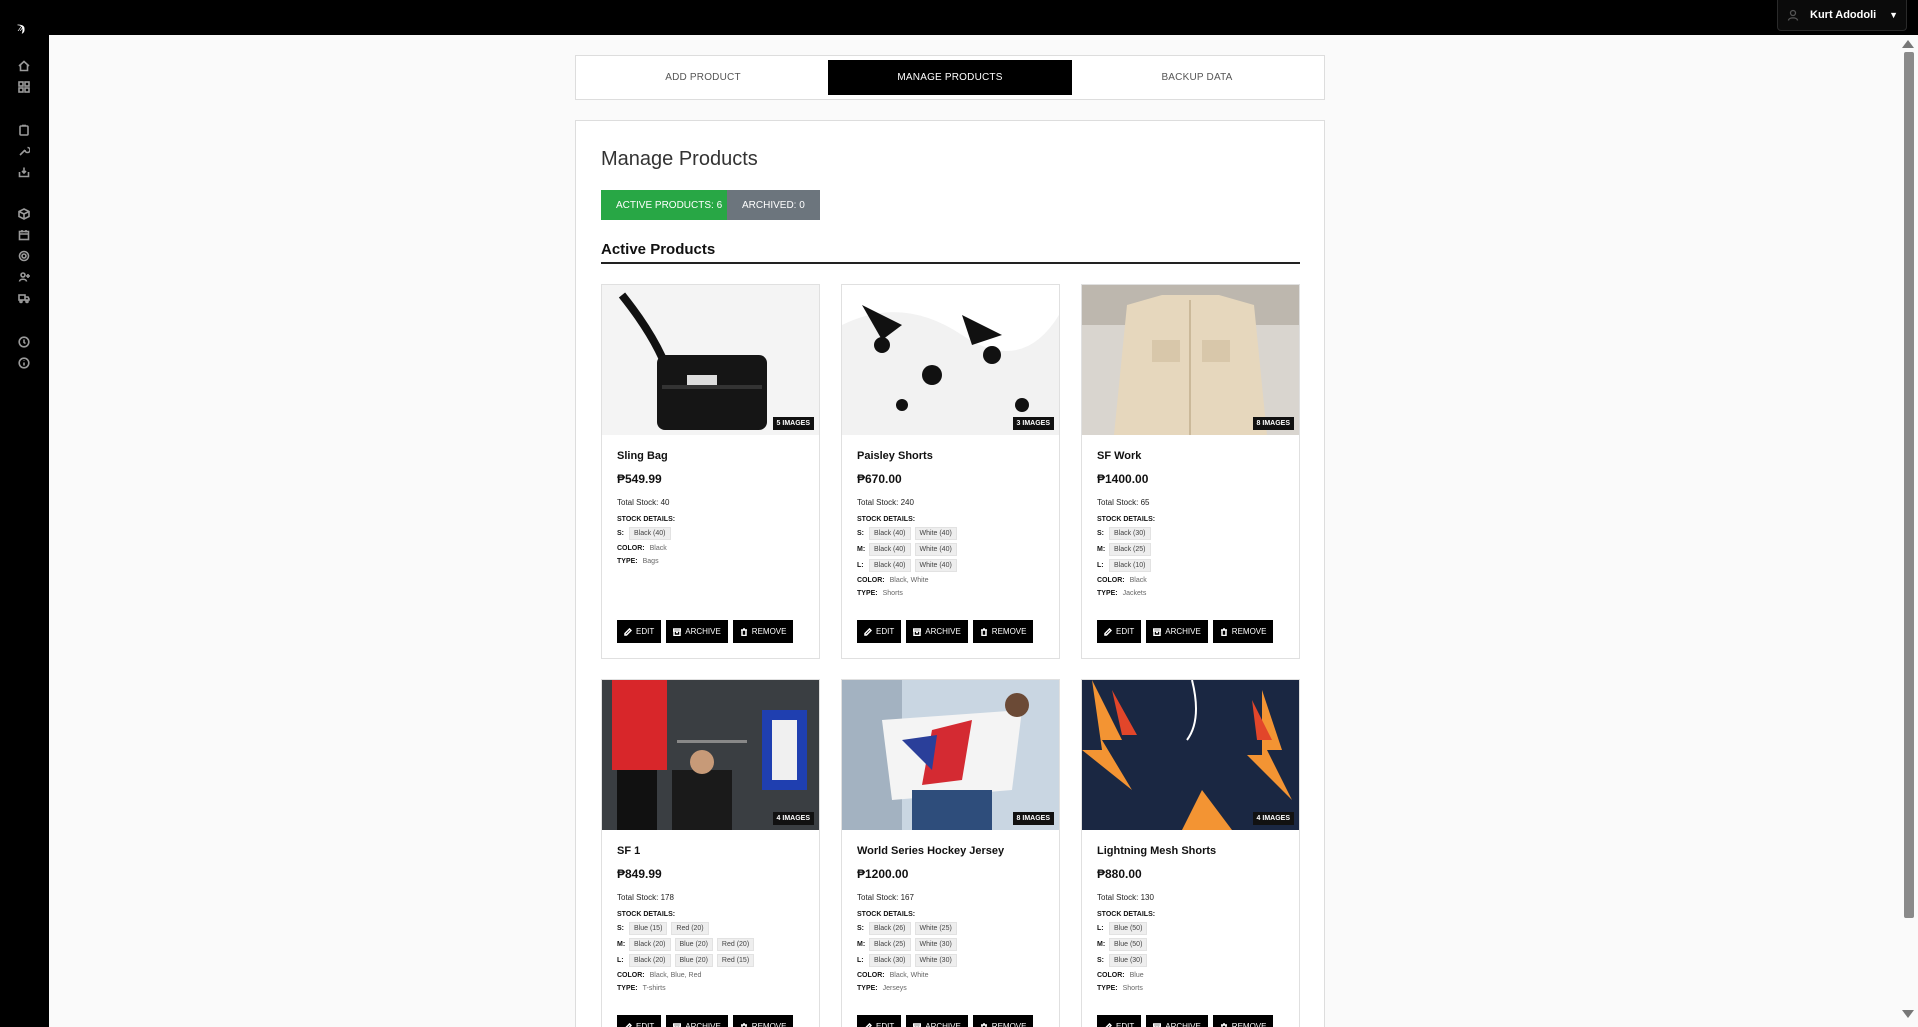 This screenshot has height=1027, width=1918. I want to click on wrench-icon, so click(24, 151).